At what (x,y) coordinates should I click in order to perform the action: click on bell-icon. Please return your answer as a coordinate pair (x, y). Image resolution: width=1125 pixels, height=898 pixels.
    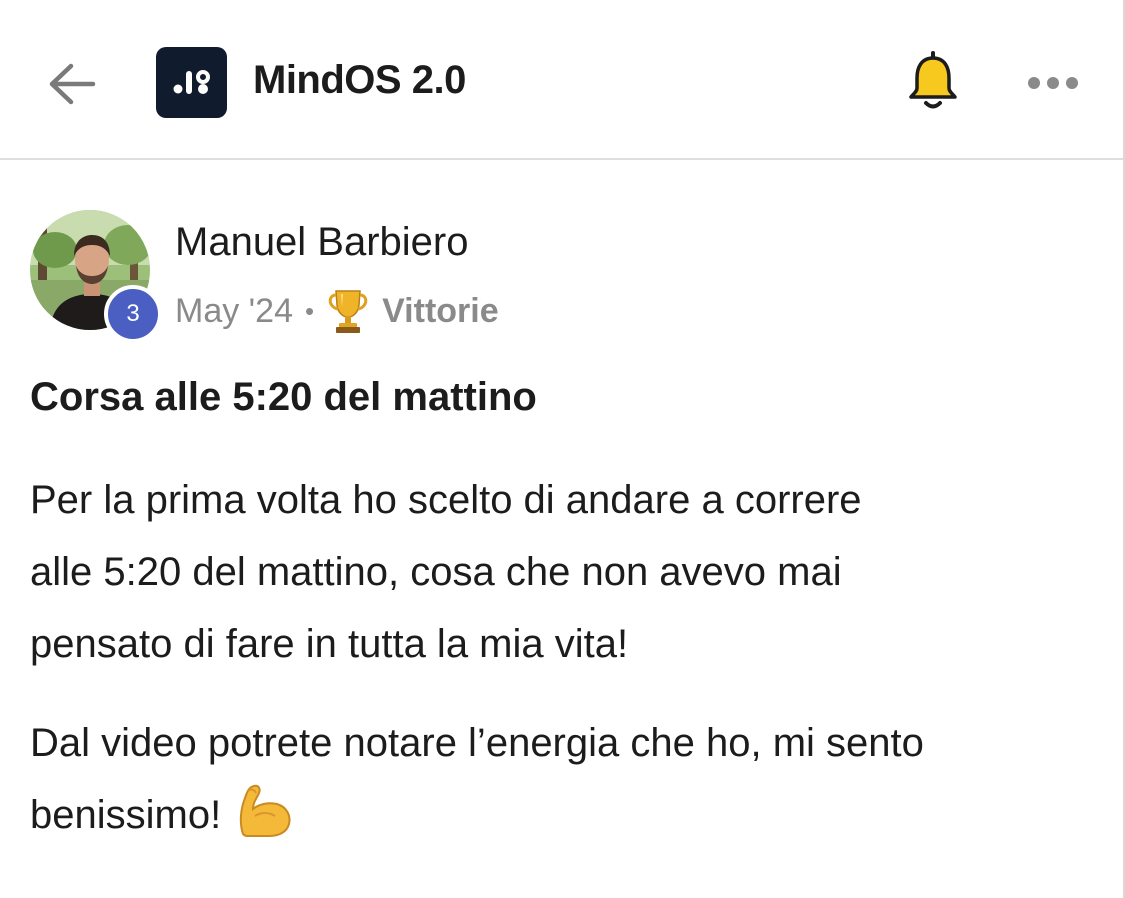
    Looking at the image, I should click on (933, 80).